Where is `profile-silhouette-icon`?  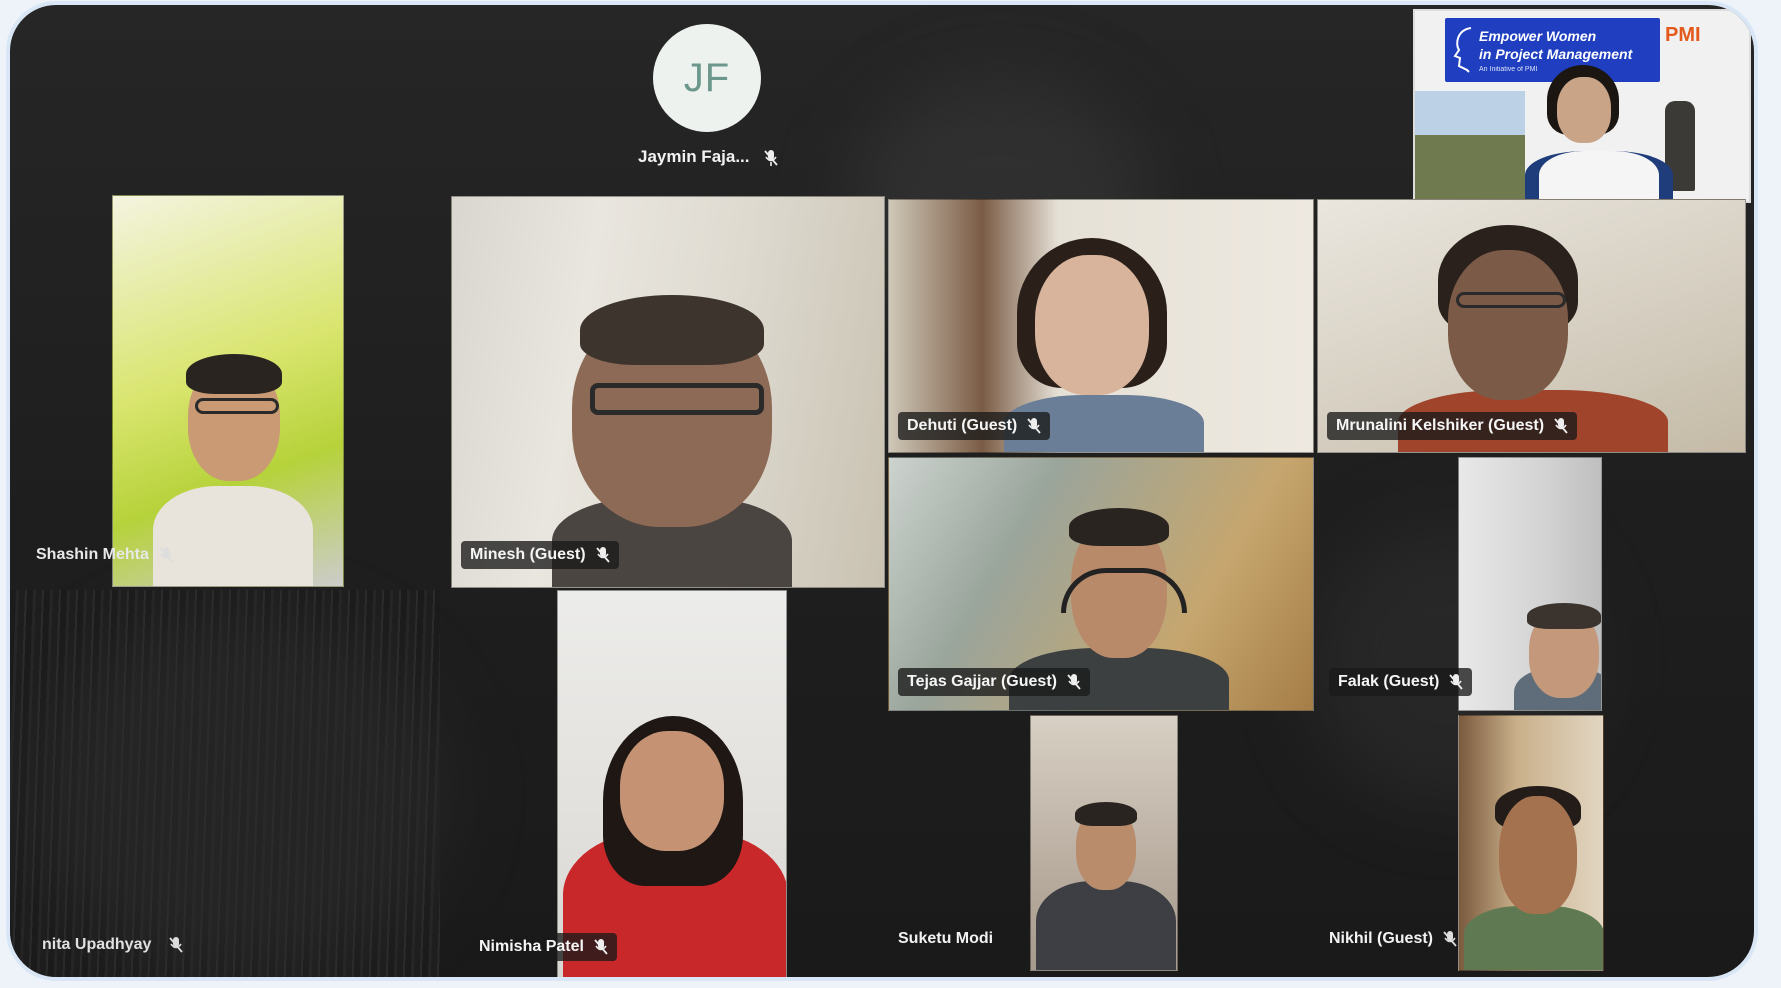 profile-silhouette-icon is located at coordinates (1462, 50).